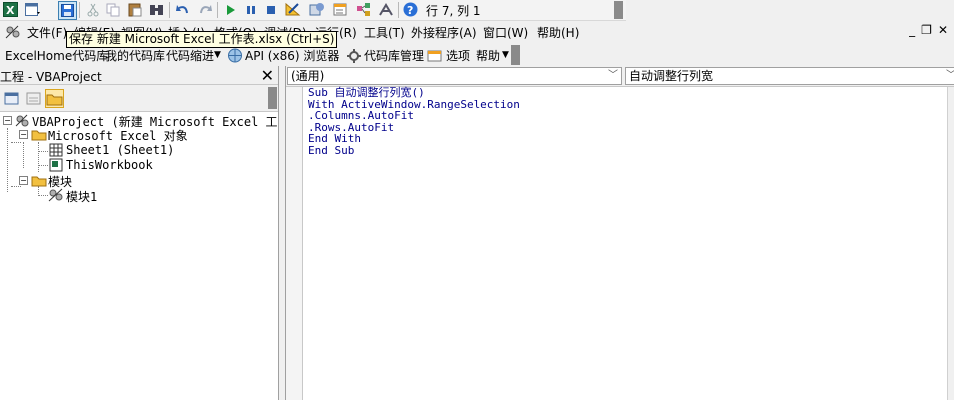 This screenshot has height=400, width=954. Describe the element at coordinates (789, 76) in the screenshot. I see `procedure-combo: 自动调整行列宽 ﹀` at that location.